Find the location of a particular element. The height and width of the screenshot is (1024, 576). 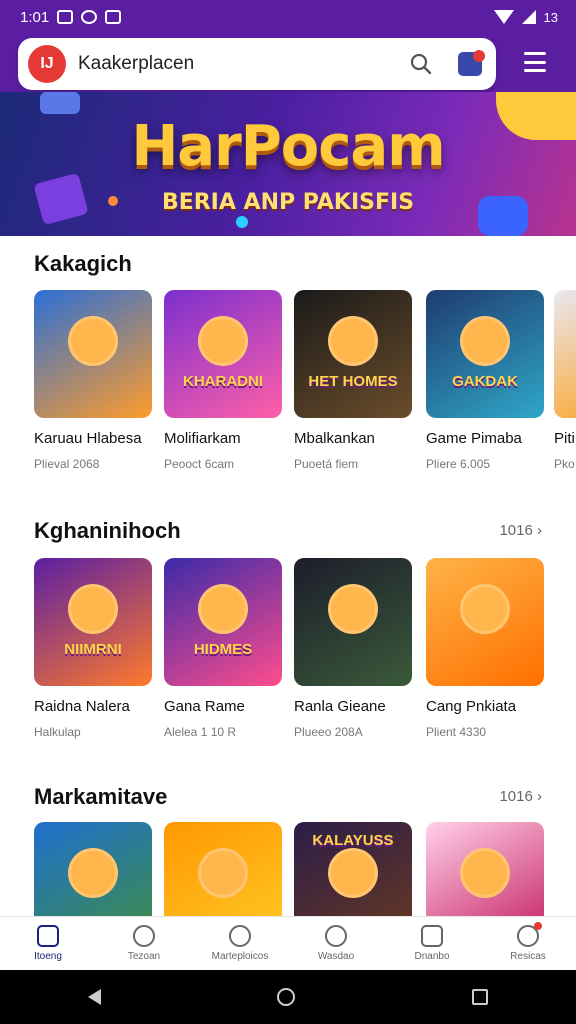

nav-item-home: Itoeng is located at coordinates (48, 943).